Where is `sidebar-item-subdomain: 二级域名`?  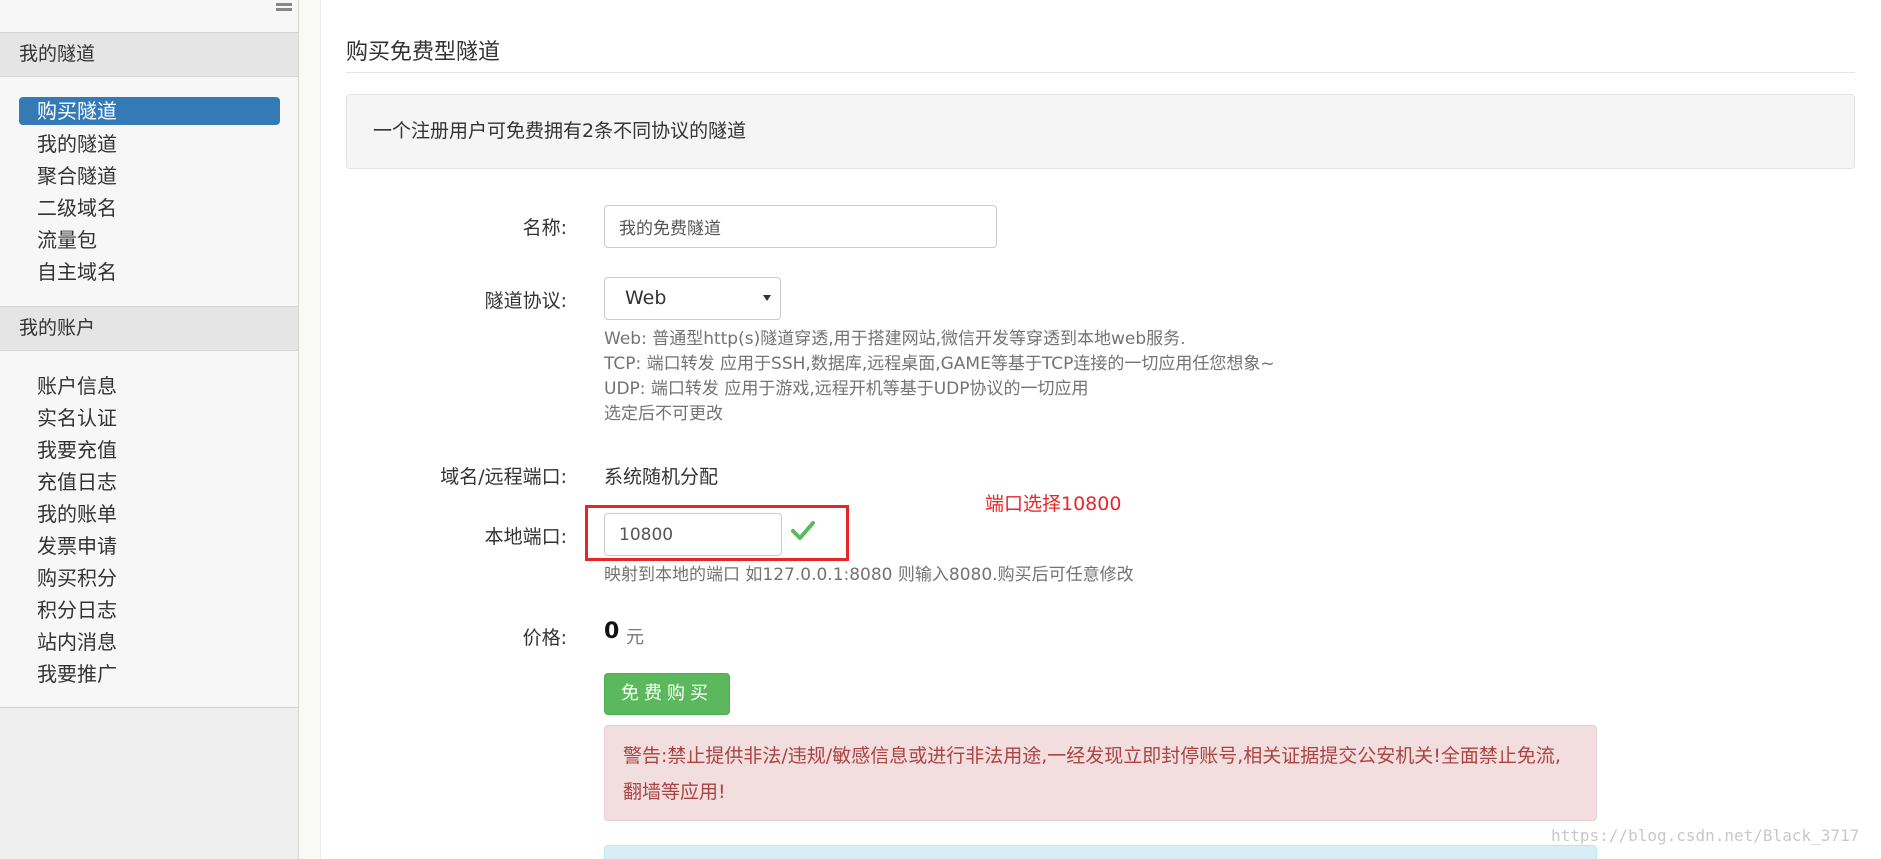 sidebar-item-subdomain: 二级域名 is located at coordinates (149, 208).